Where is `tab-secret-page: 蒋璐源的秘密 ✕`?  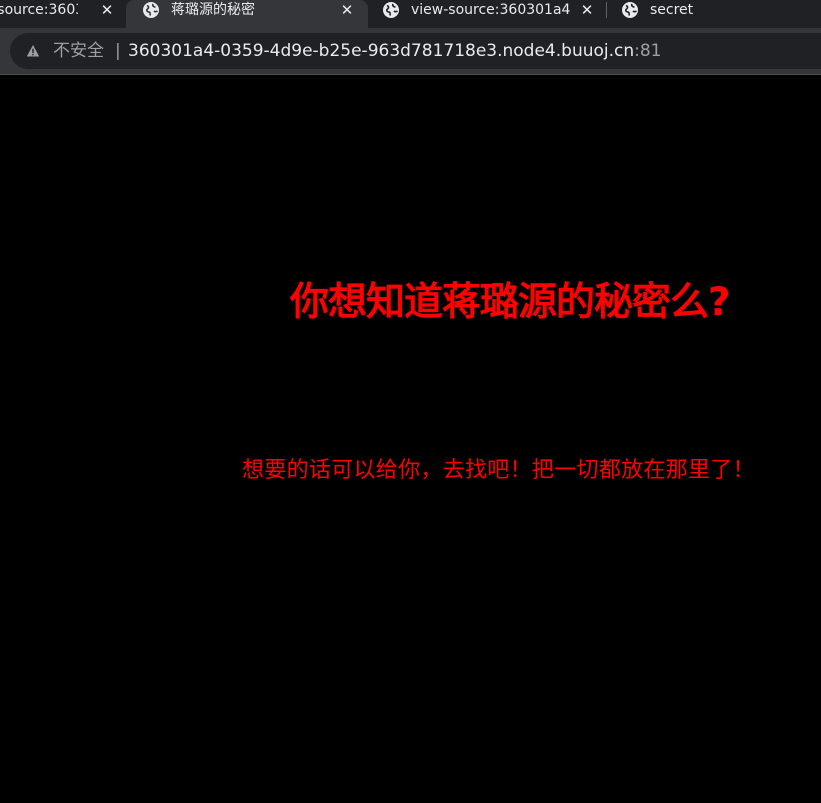 tab-secret-page: 蒋璐源的秘密 ✕ is located at coordinates (247, 14).